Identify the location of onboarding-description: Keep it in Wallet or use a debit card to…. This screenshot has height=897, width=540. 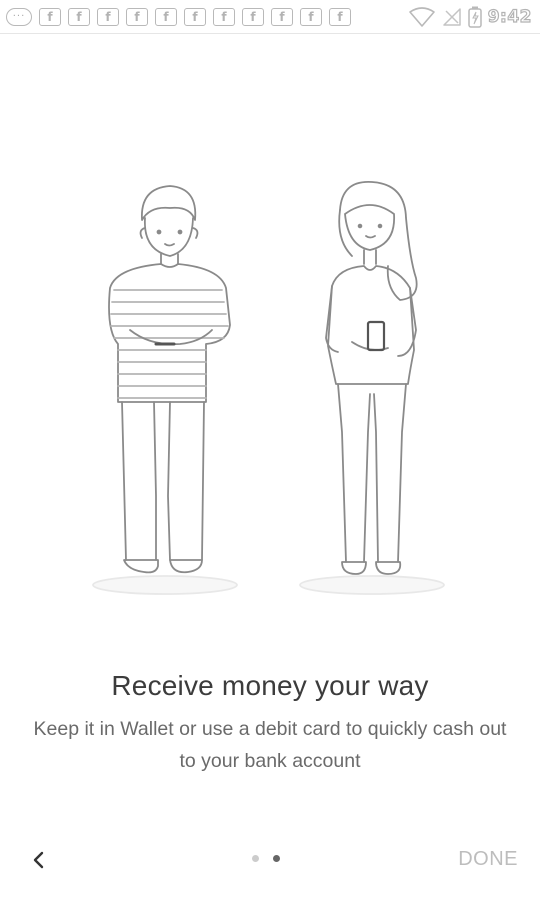
(270, 745).